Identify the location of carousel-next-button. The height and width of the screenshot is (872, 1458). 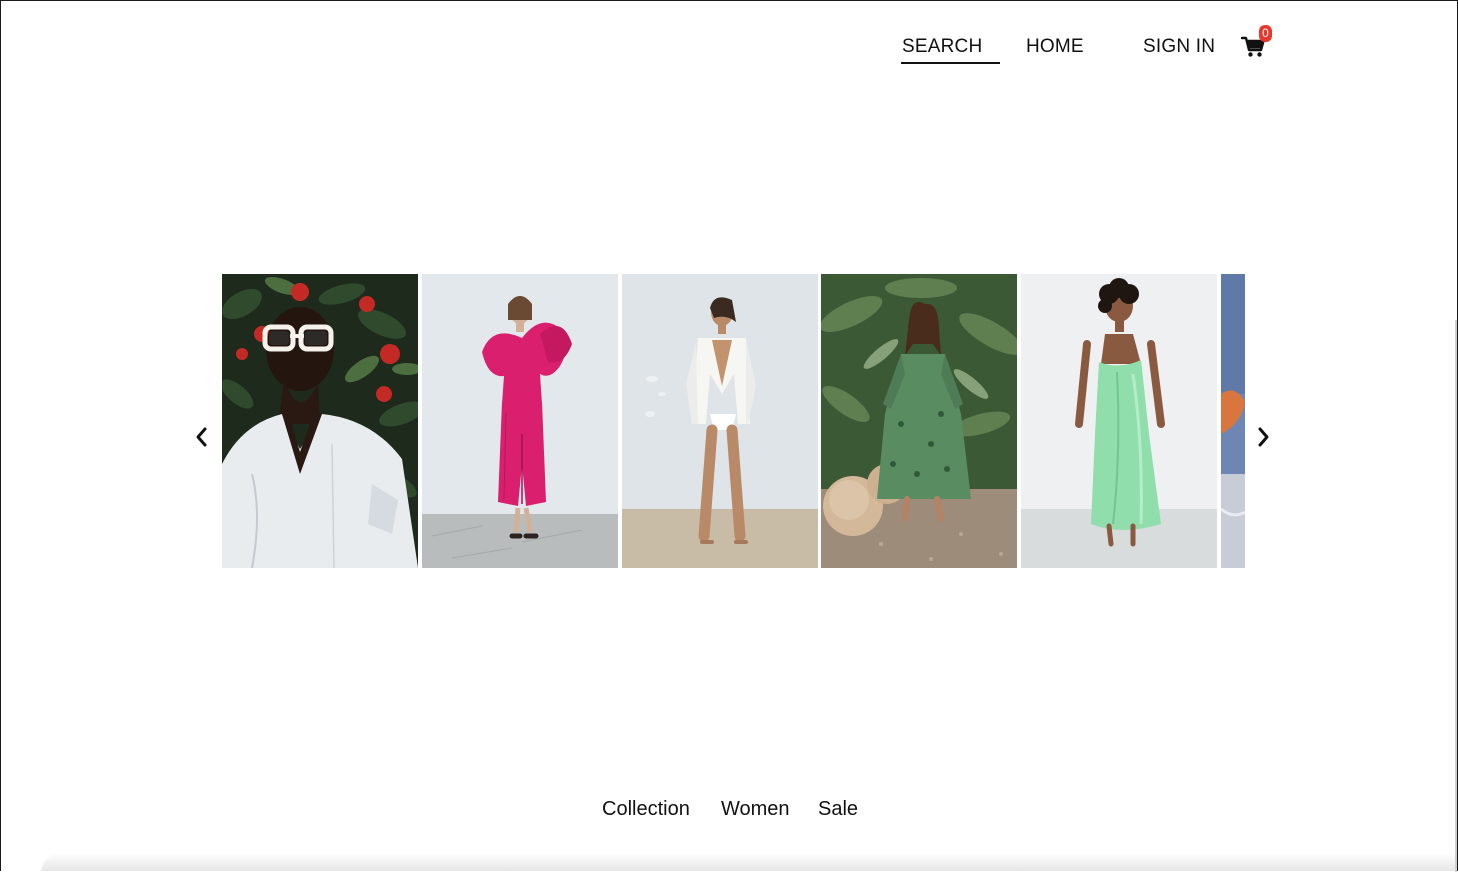
(1264, 437).